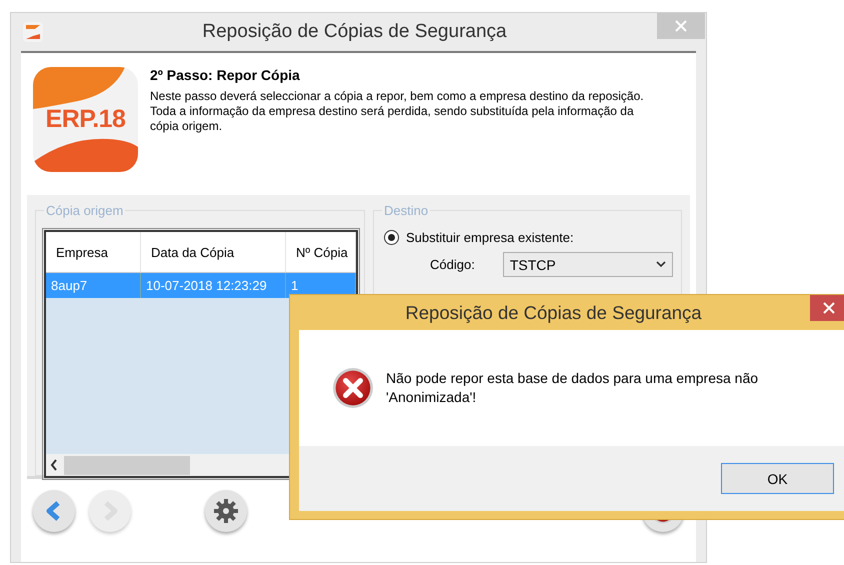 The width and height of the screenshot is (844, 565). Describe the element at coordinates (353, 388) in the screenshot. I see `error-icon` at that location.